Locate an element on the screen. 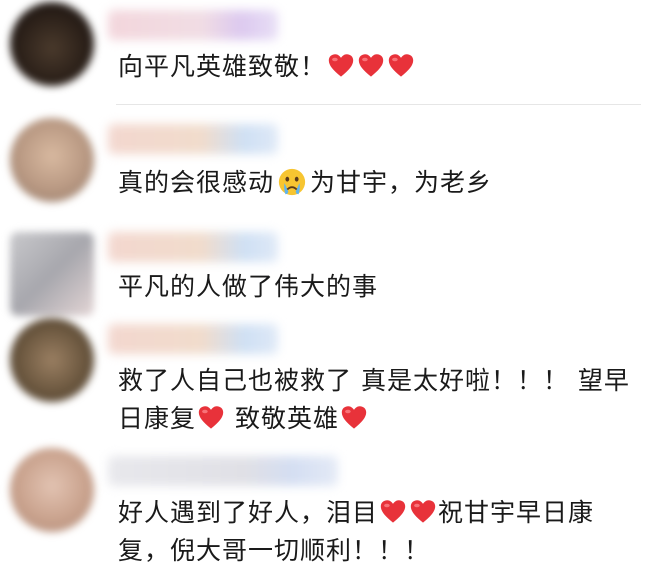 The image size is (655, 570). comment-text-part: 好人遇到了好人，泪目 is located at coordinates (248, 512).